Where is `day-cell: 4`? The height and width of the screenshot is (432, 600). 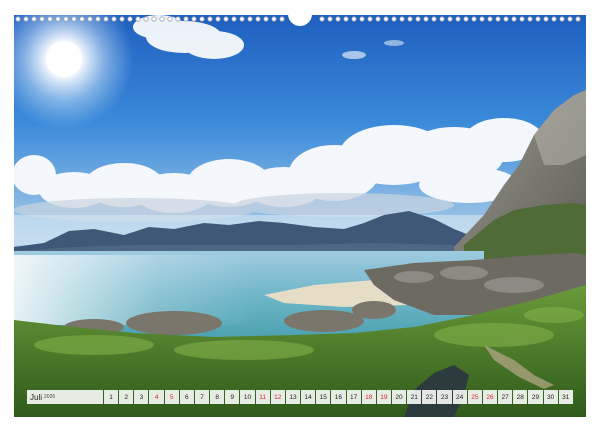 day-cell: 4 is located at coordinates (156, 397).